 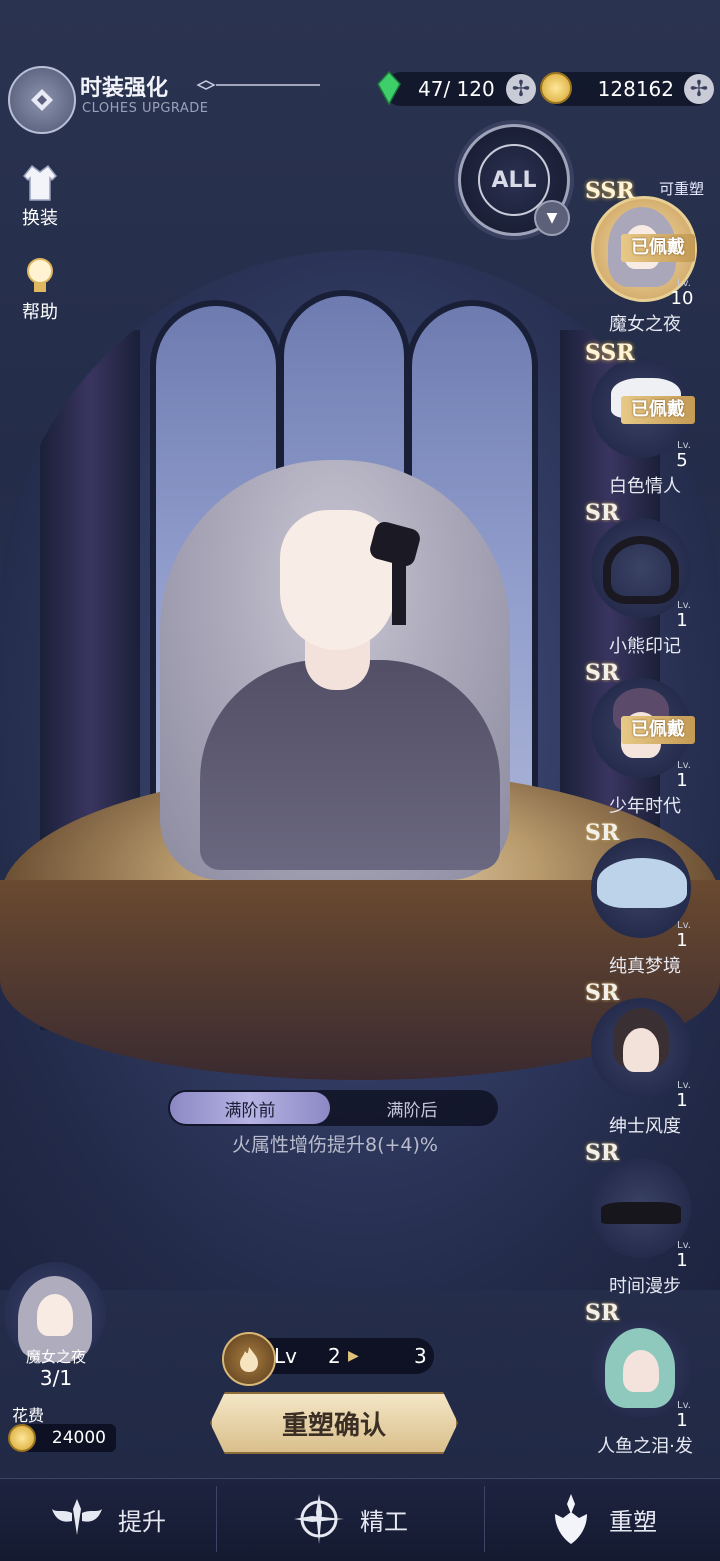 I want to click on back-button, so click(x=42, y=100).